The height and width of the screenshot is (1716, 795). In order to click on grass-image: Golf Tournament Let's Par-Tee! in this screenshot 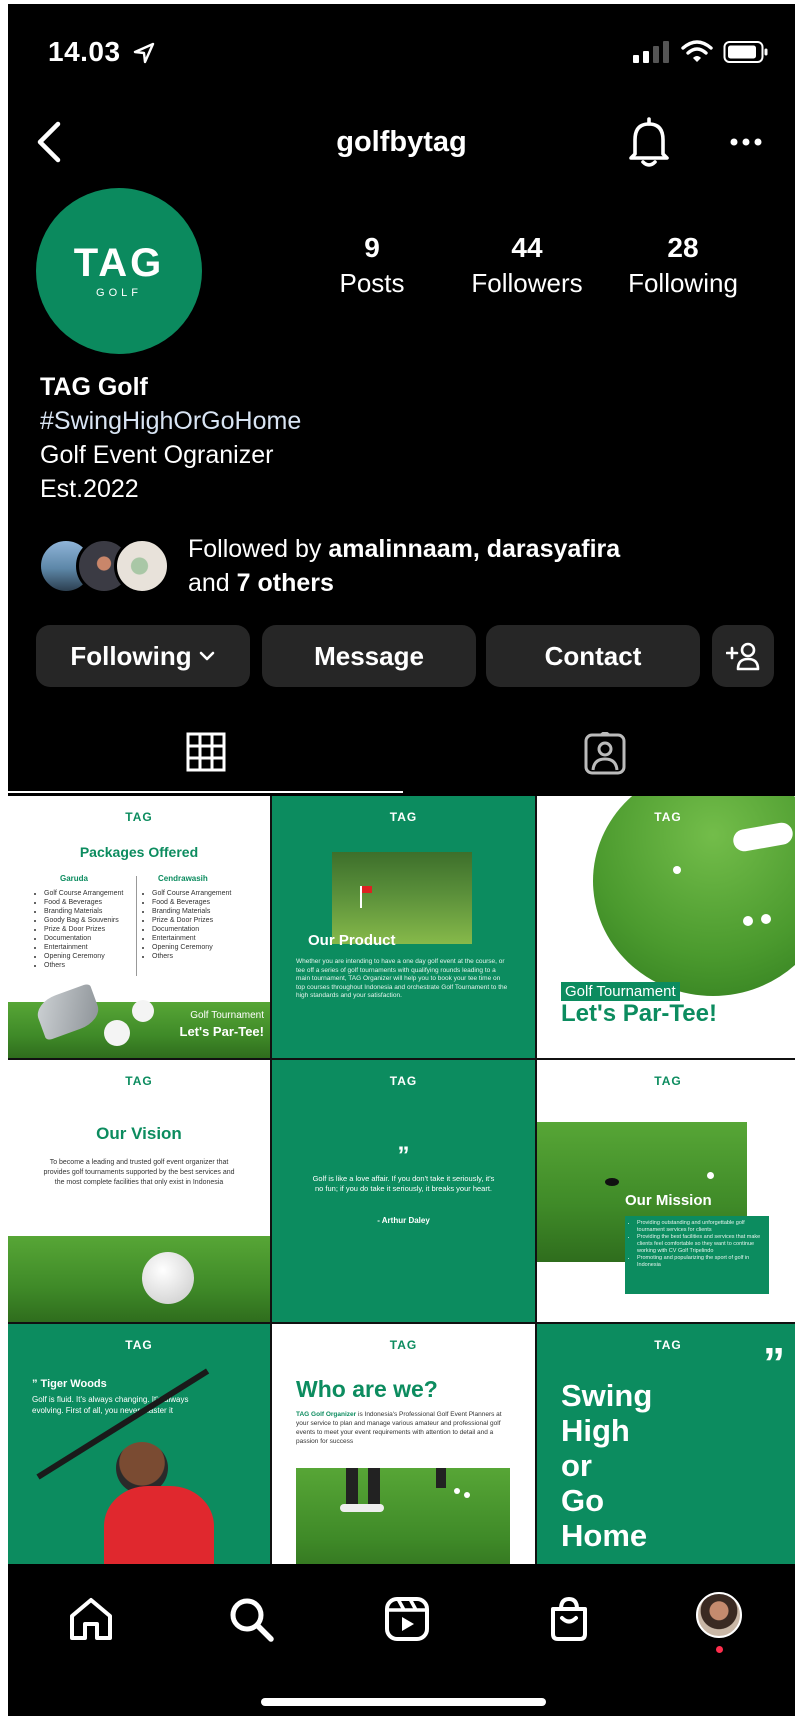, I will do `click(139, 1020)`.